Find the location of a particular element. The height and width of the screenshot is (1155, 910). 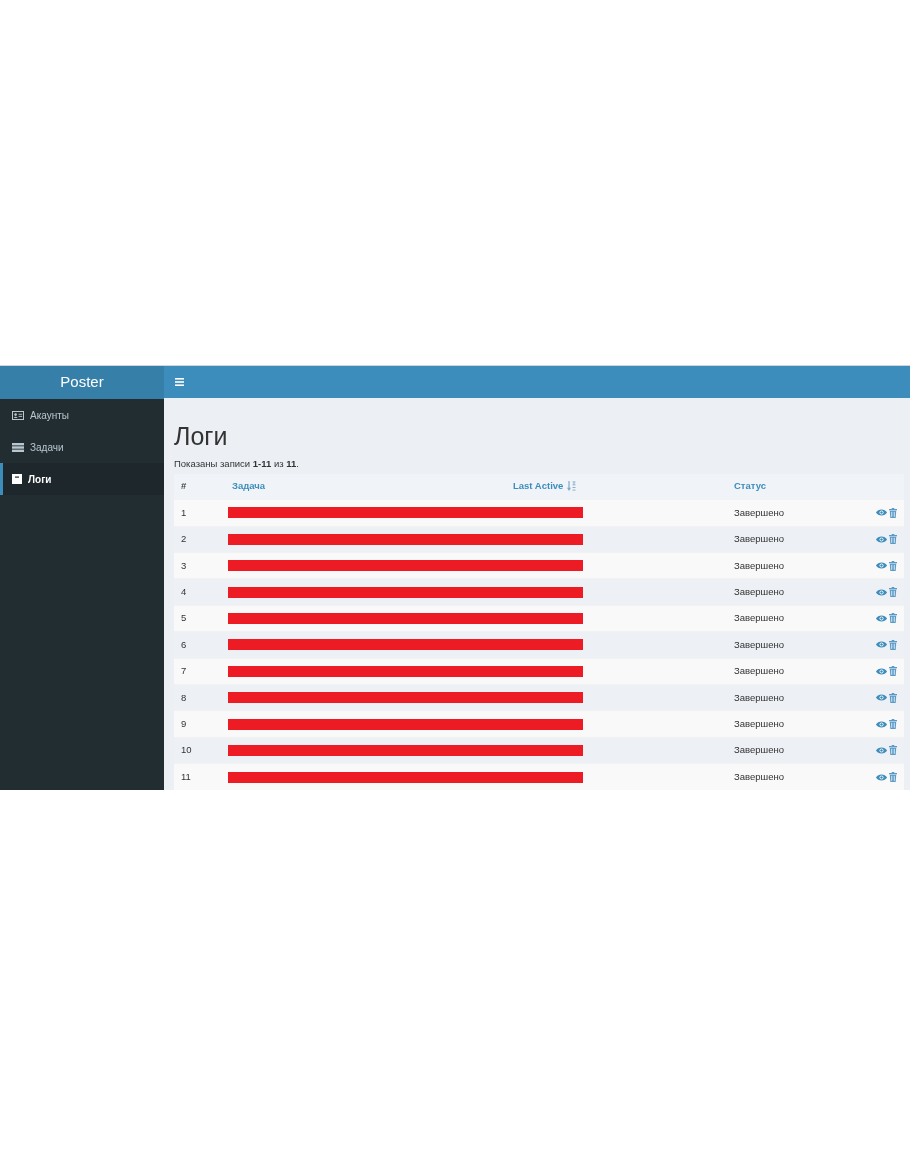

row-number: 6 is located at coordinates (184, 644).